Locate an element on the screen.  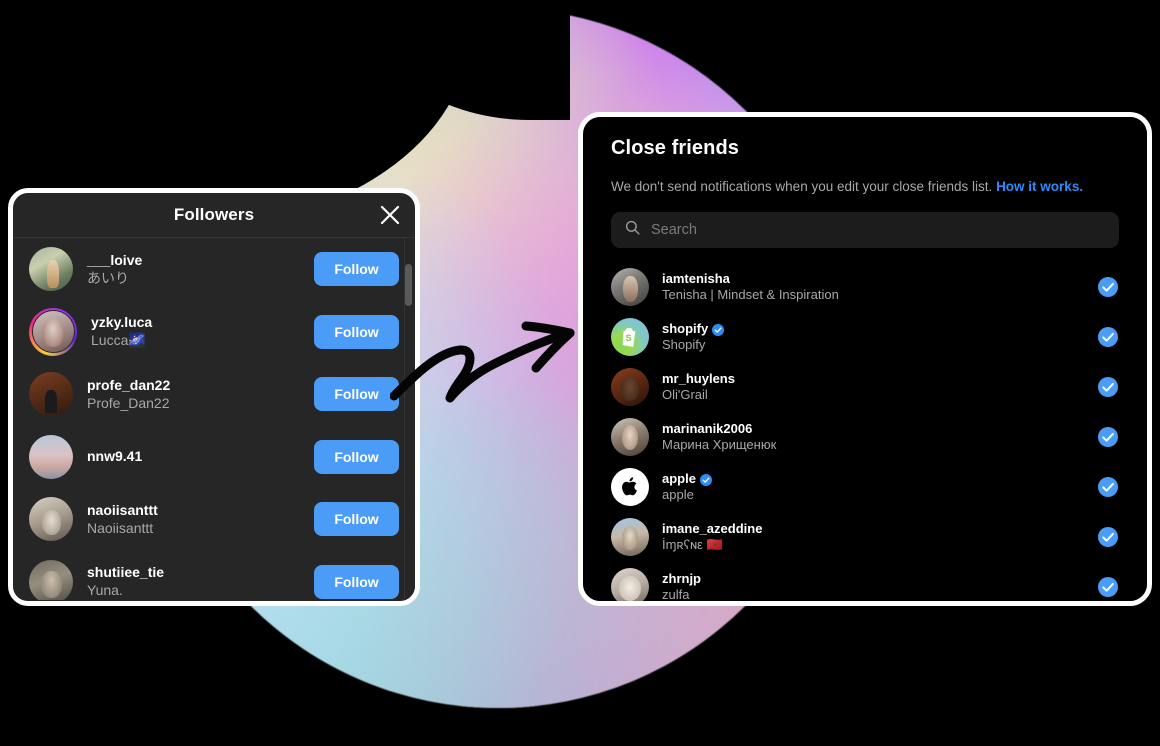
close-friend-username: iamtenisha is located at coordinates (696, 279).